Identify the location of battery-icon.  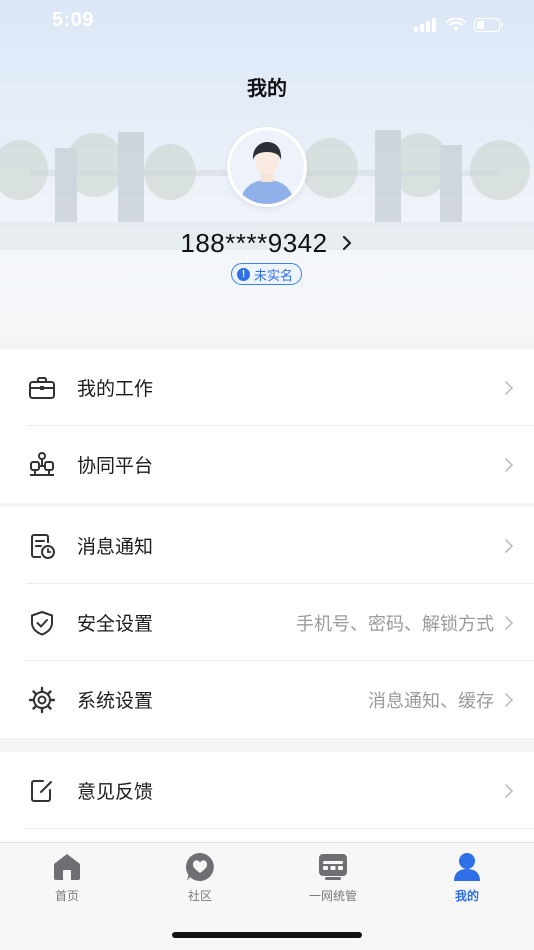
(488, 25).